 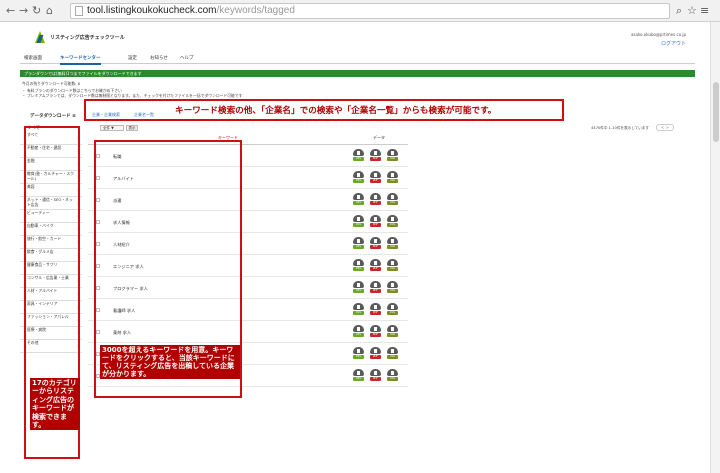 I want to click on data-download-label: データダウンロード ≡, so click(x=53, y=116).